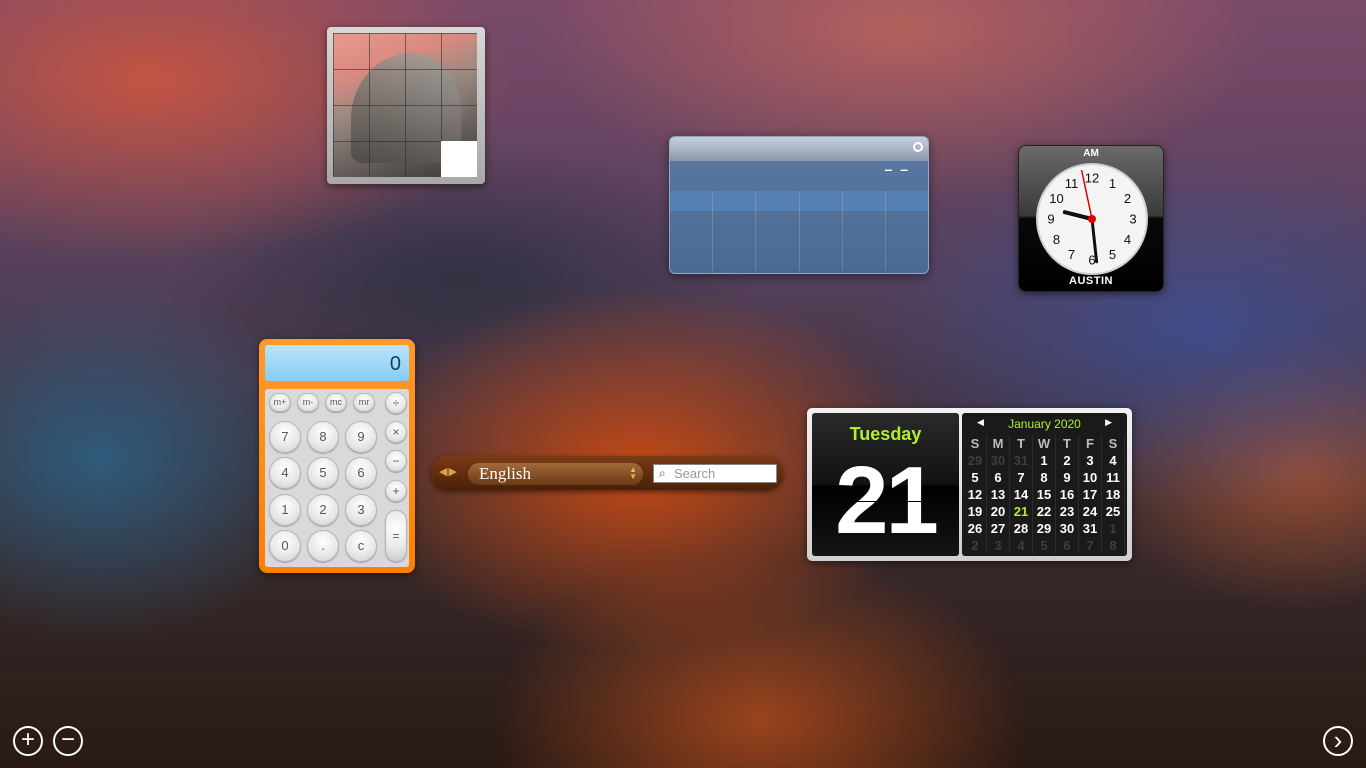 The image size is (1366, 768). What do you see at coordinates (448, 471) in the screenshot?
I see `language-swap-arrows: ◀▶` at bounding box center [448, 471].